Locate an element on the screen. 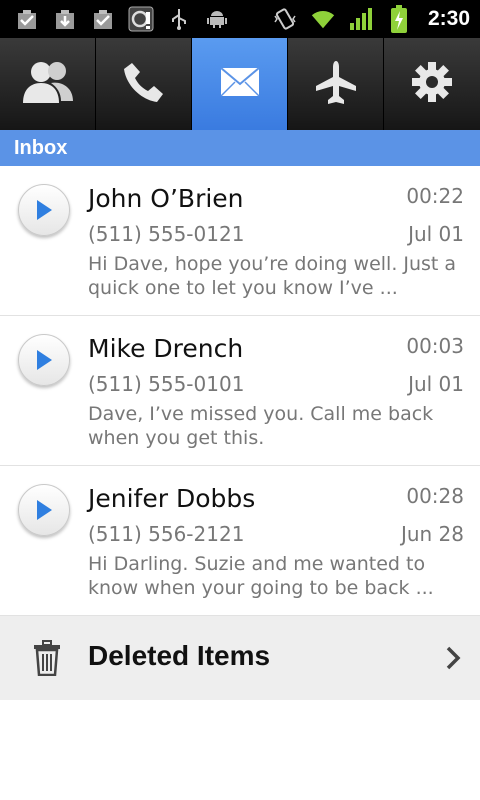 Image resolution: width=480 pixels, height=800 pixels. deleted-items-row: Deleted Items is located at coordinates (240, 658).